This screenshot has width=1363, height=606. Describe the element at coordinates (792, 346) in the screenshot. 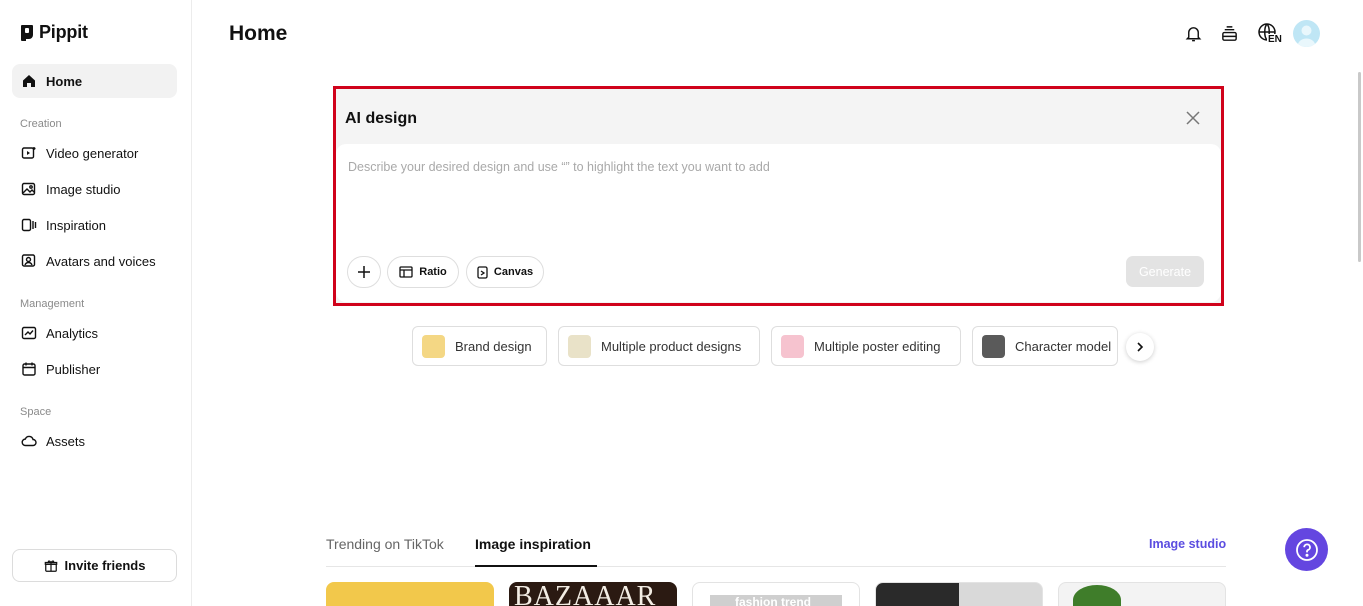

I see `poster-editing-thumbnail` at that location.